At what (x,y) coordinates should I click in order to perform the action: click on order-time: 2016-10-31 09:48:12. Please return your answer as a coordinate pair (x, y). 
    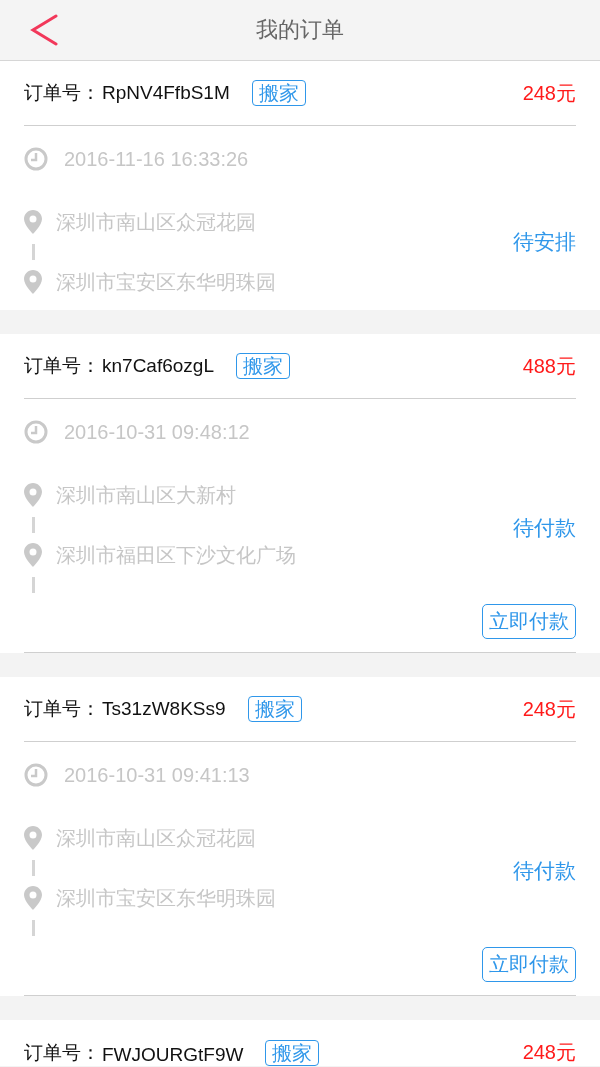
    Looking at the image, I should click on (157, 432).